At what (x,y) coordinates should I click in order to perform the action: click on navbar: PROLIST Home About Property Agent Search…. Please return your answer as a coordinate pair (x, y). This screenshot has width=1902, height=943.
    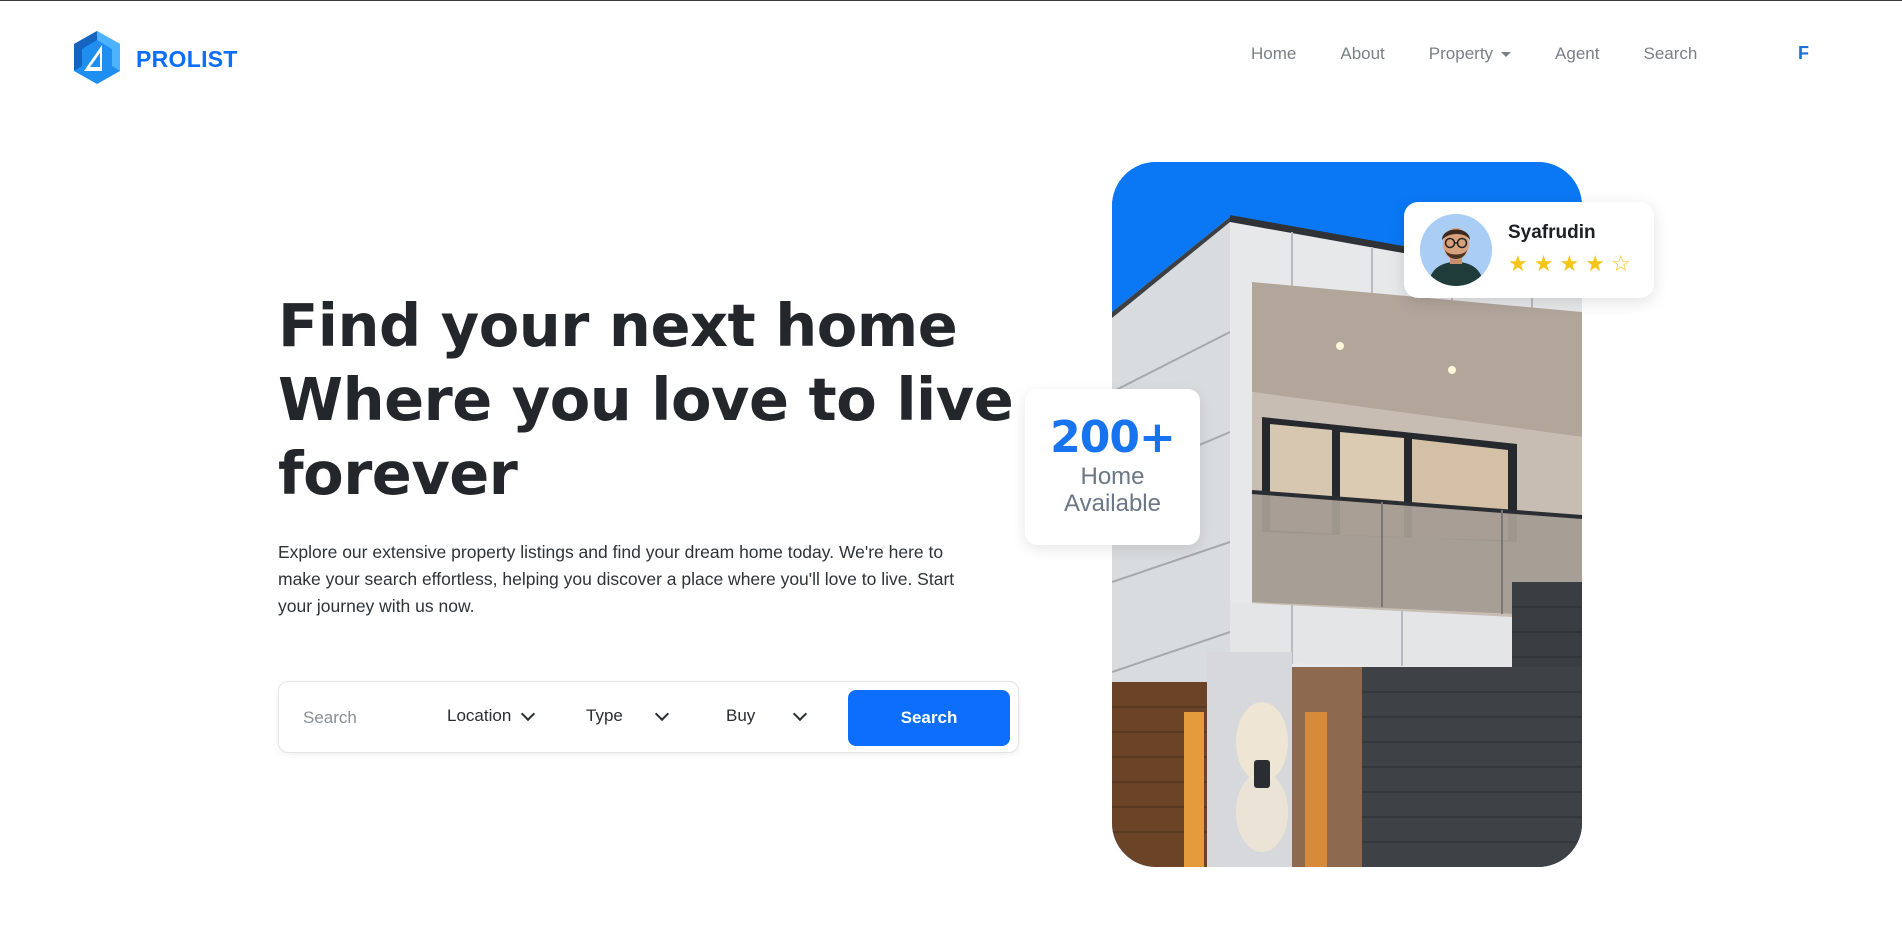
    Looking at the image, I should click on (951, 56).